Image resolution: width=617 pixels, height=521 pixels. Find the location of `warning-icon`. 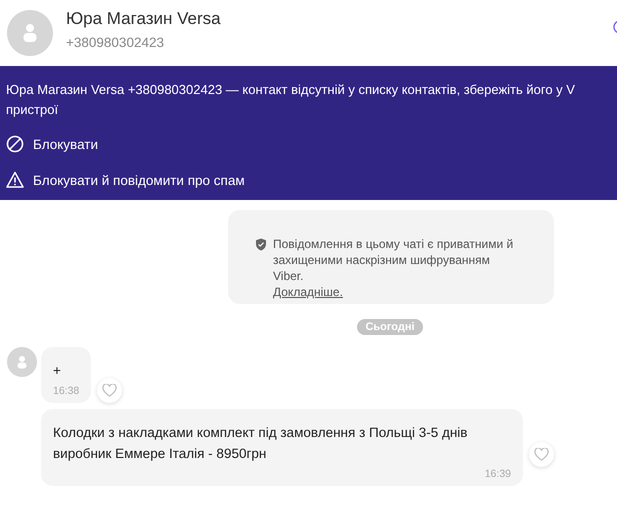

warning-icon is located at coordinates (15, 180).